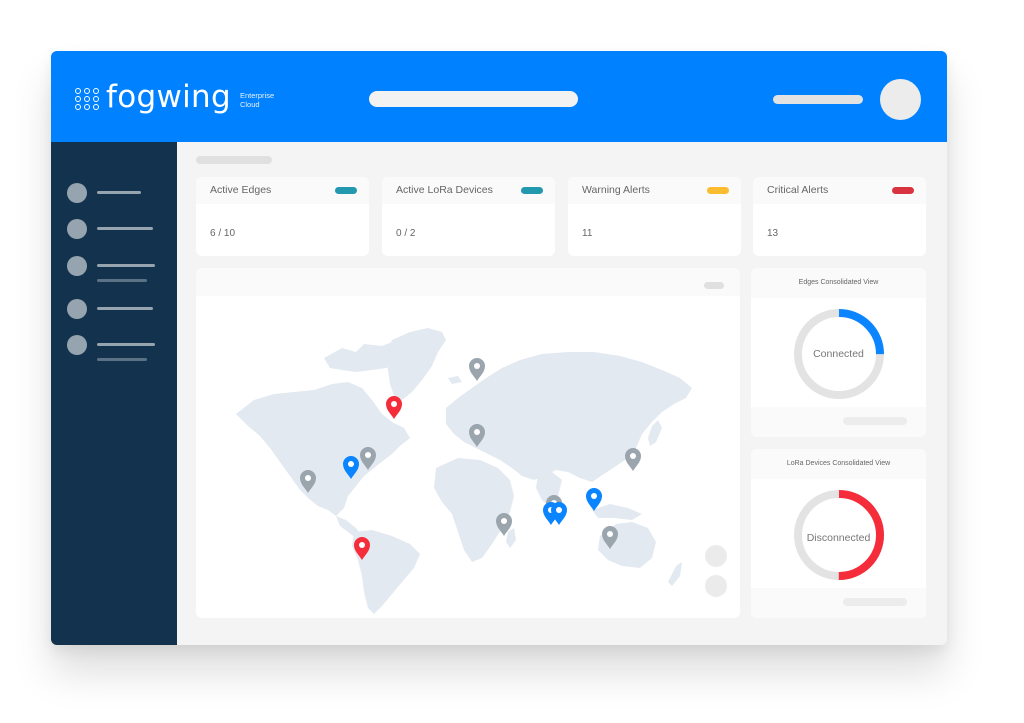 The height and width of the screenshot is (723, 1024). What do you see at coordinates (168, 96) in the screenshot?
I see `brand-name: fogwing` at bounding box center [168, 96].